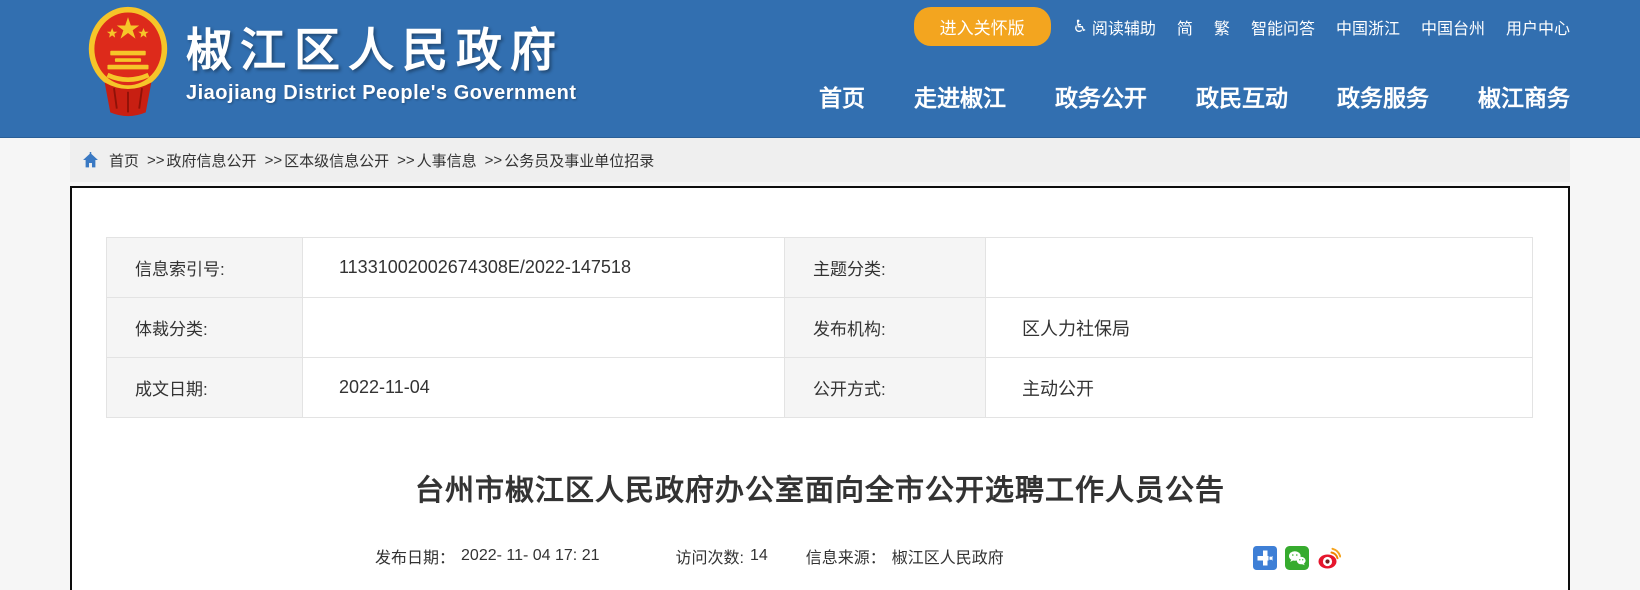 The height and width of the screenshot is (590, 1640). What do you see at coordinates (128, 61) in the screenshot?
I see `national-emblem-logo` at bounding box center [128, 61].